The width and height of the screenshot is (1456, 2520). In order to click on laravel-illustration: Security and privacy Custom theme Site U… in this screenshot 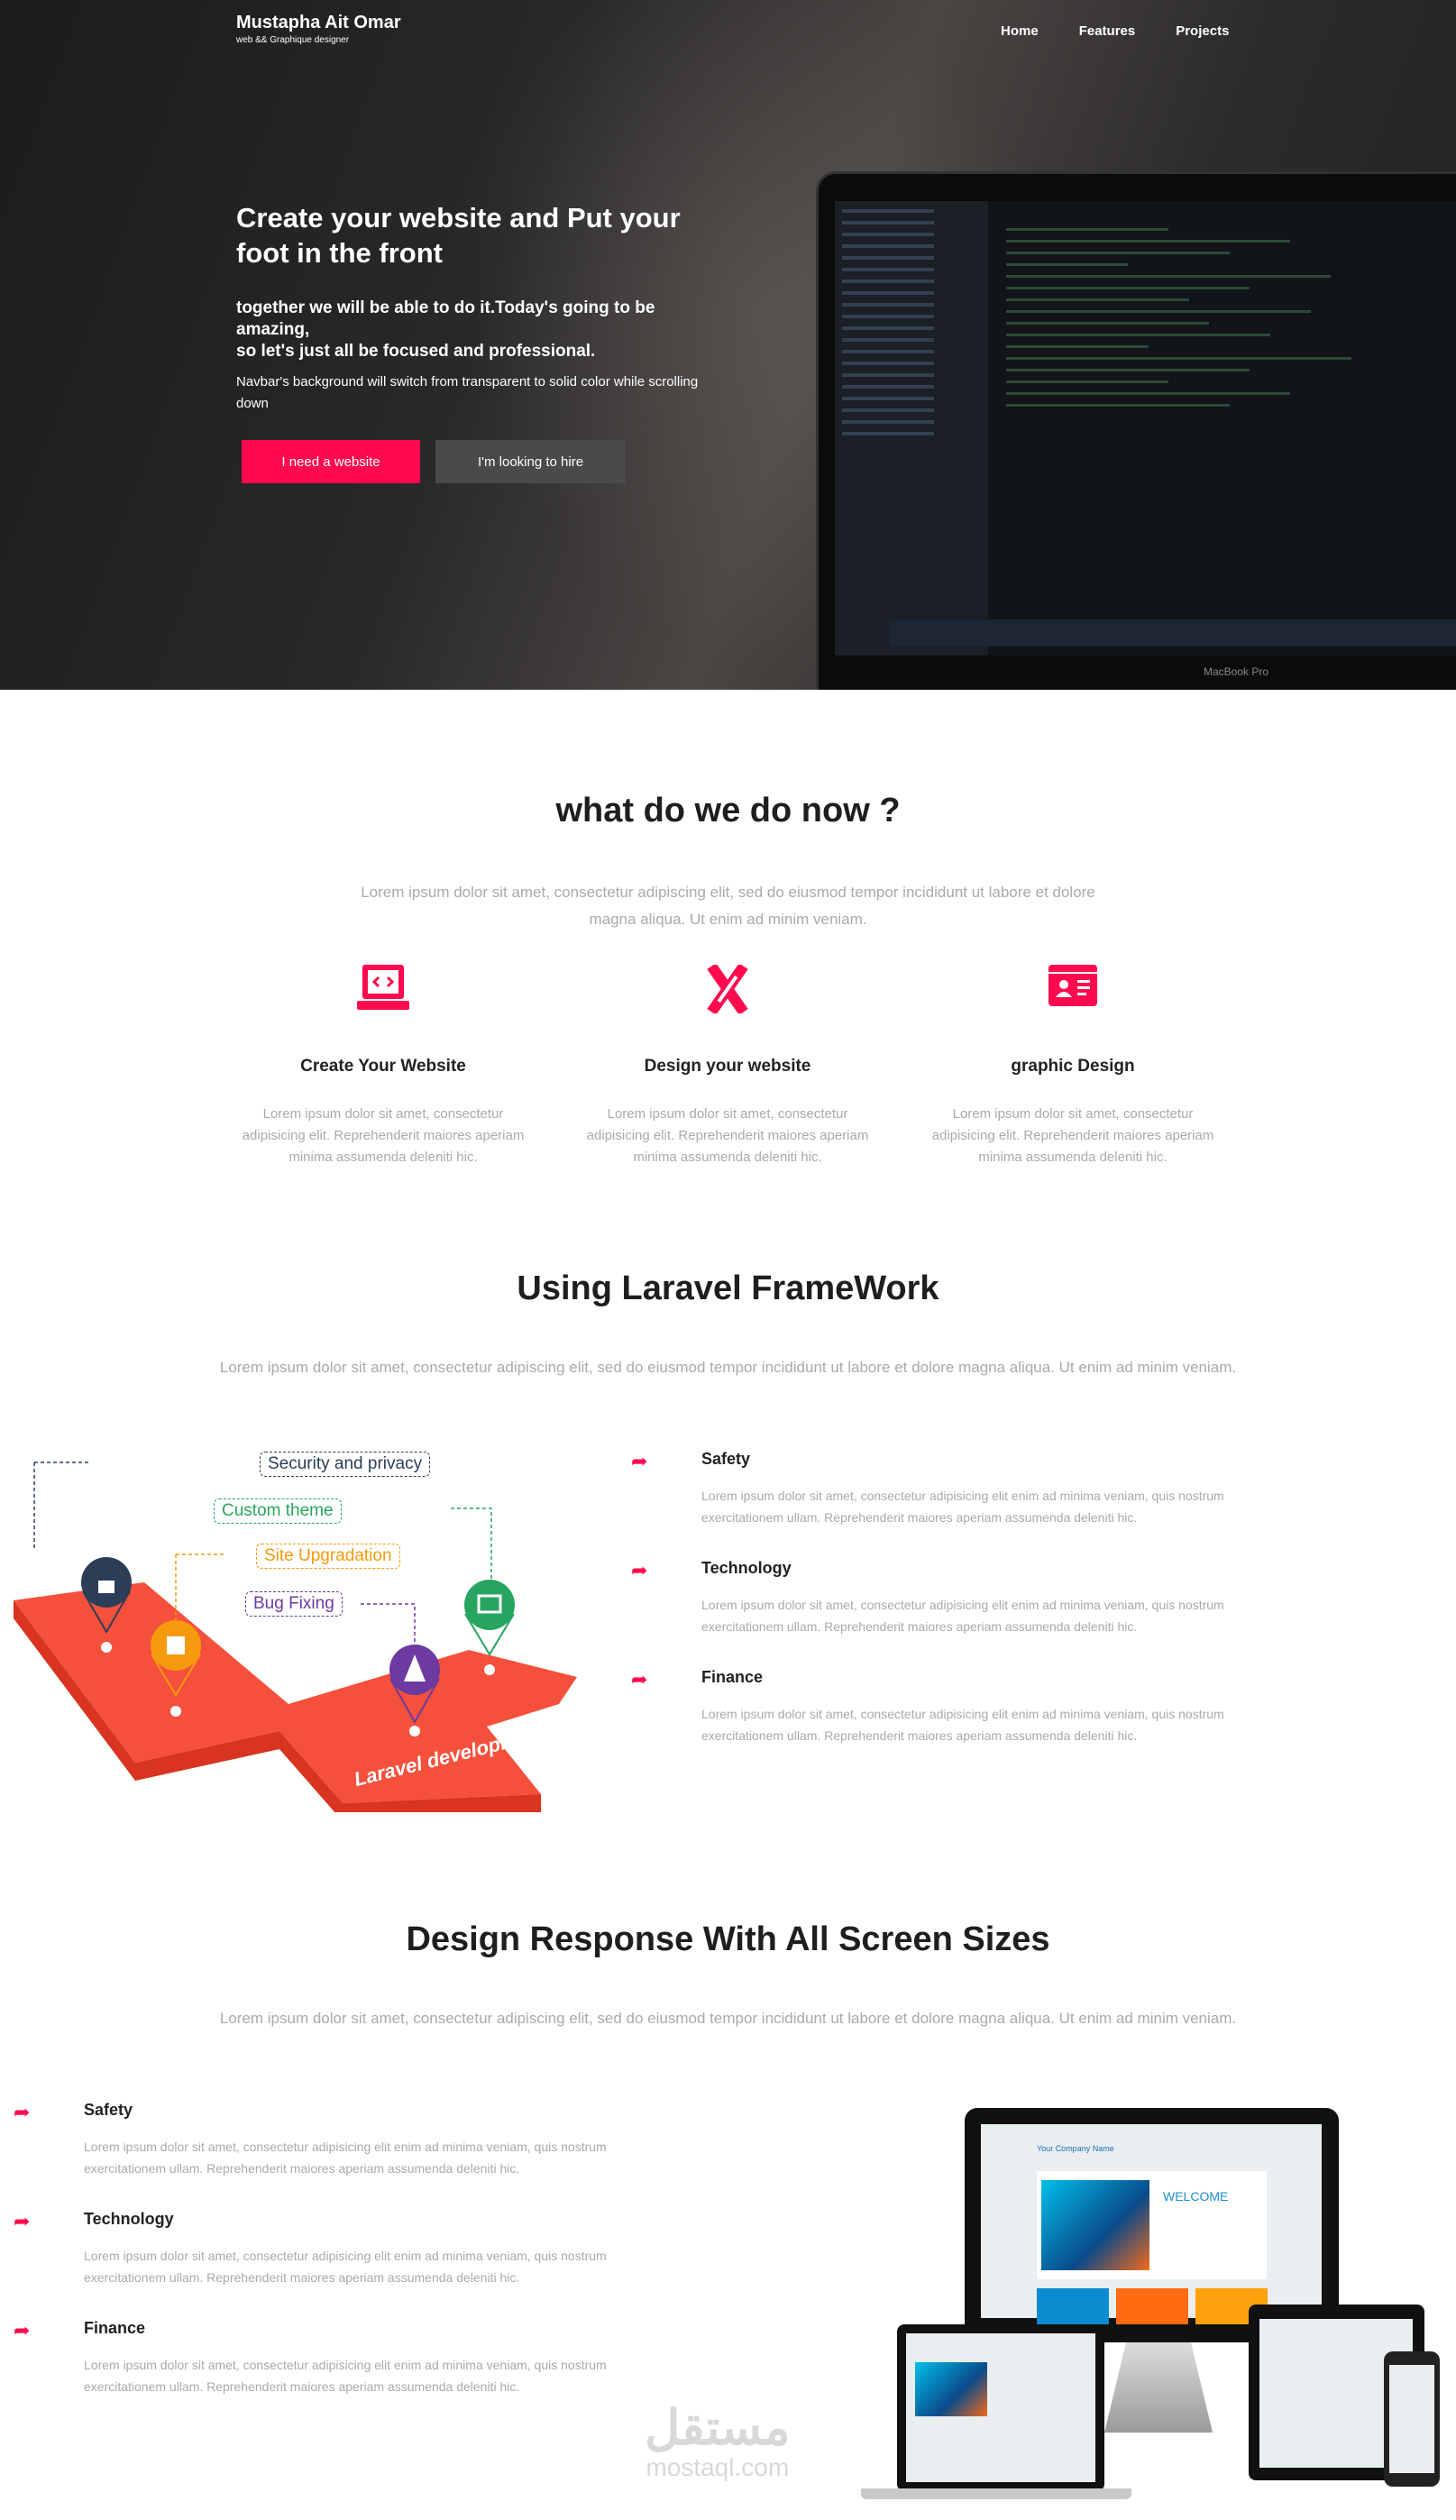, I will do `click(297, 1623)`.